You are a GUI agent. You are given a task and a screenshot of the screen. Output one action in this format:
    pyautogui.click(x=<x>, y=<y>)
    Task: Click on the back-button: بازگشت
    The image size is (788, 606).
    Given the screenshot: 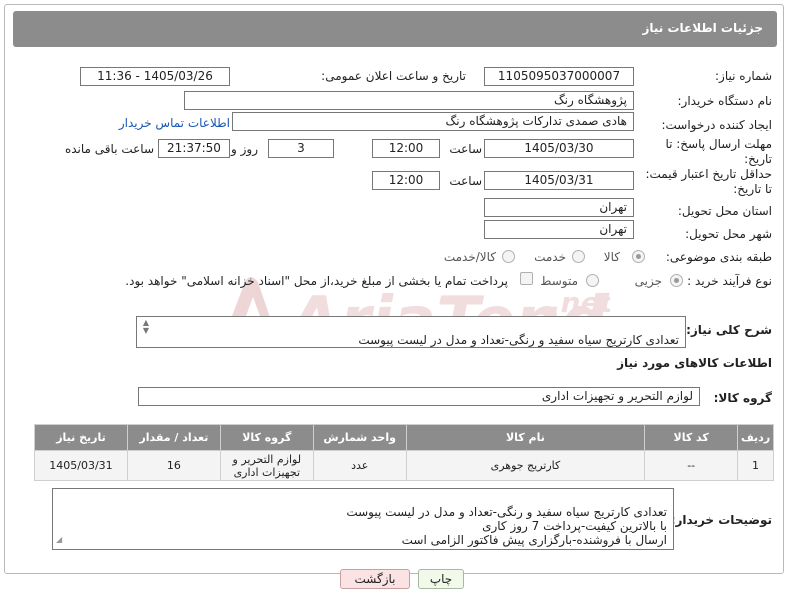 What is the action you would take?
    pyautogui.click(x=375, y=579)
    